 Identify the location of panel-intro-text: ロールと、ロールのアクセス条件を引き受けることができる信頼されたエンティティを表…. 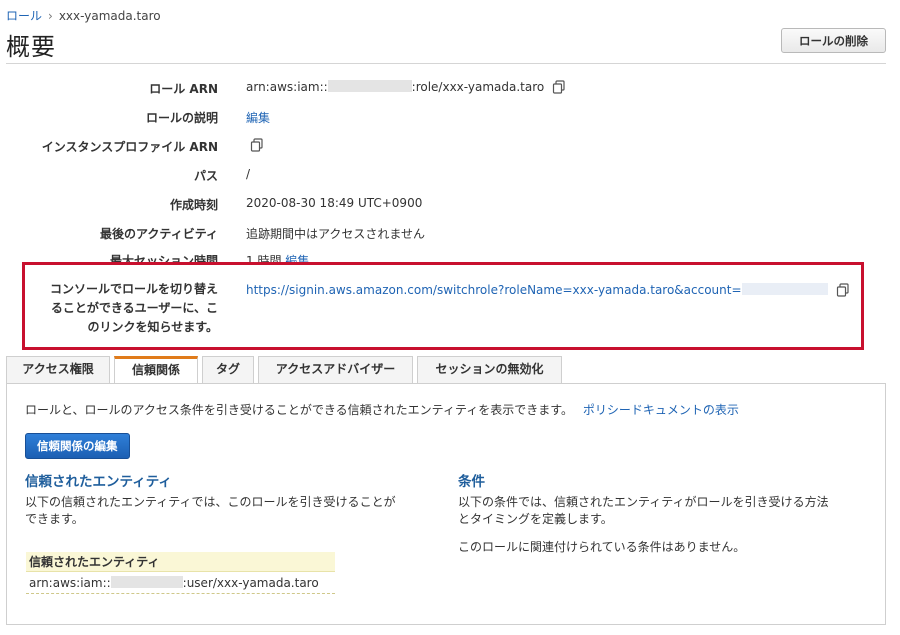
(299, 410).